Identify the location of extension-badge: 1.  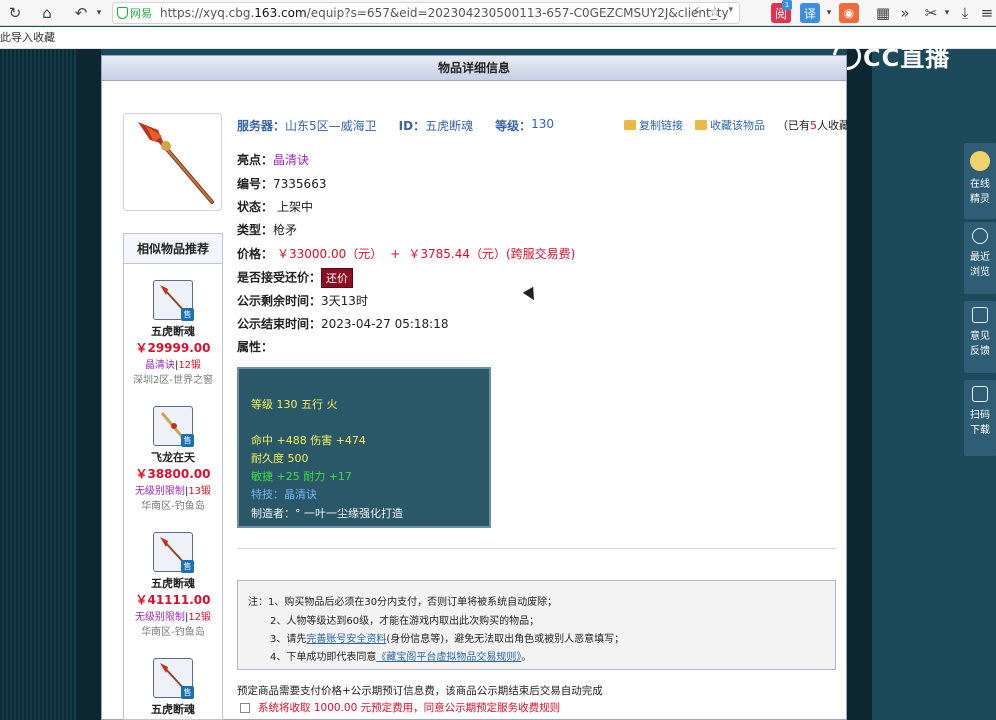
(787, 5).